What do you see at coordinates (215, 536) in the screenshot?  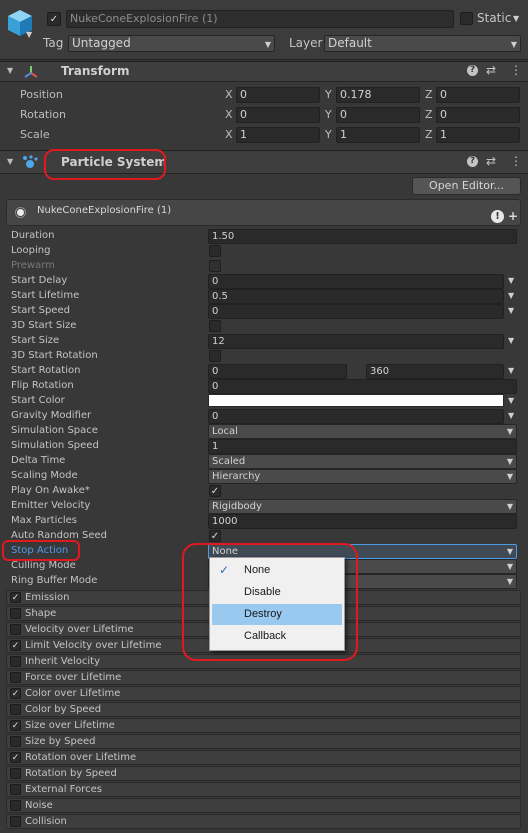 I see `auto-random-seed-checkbox: ✓` at bounding box center [215, 536].